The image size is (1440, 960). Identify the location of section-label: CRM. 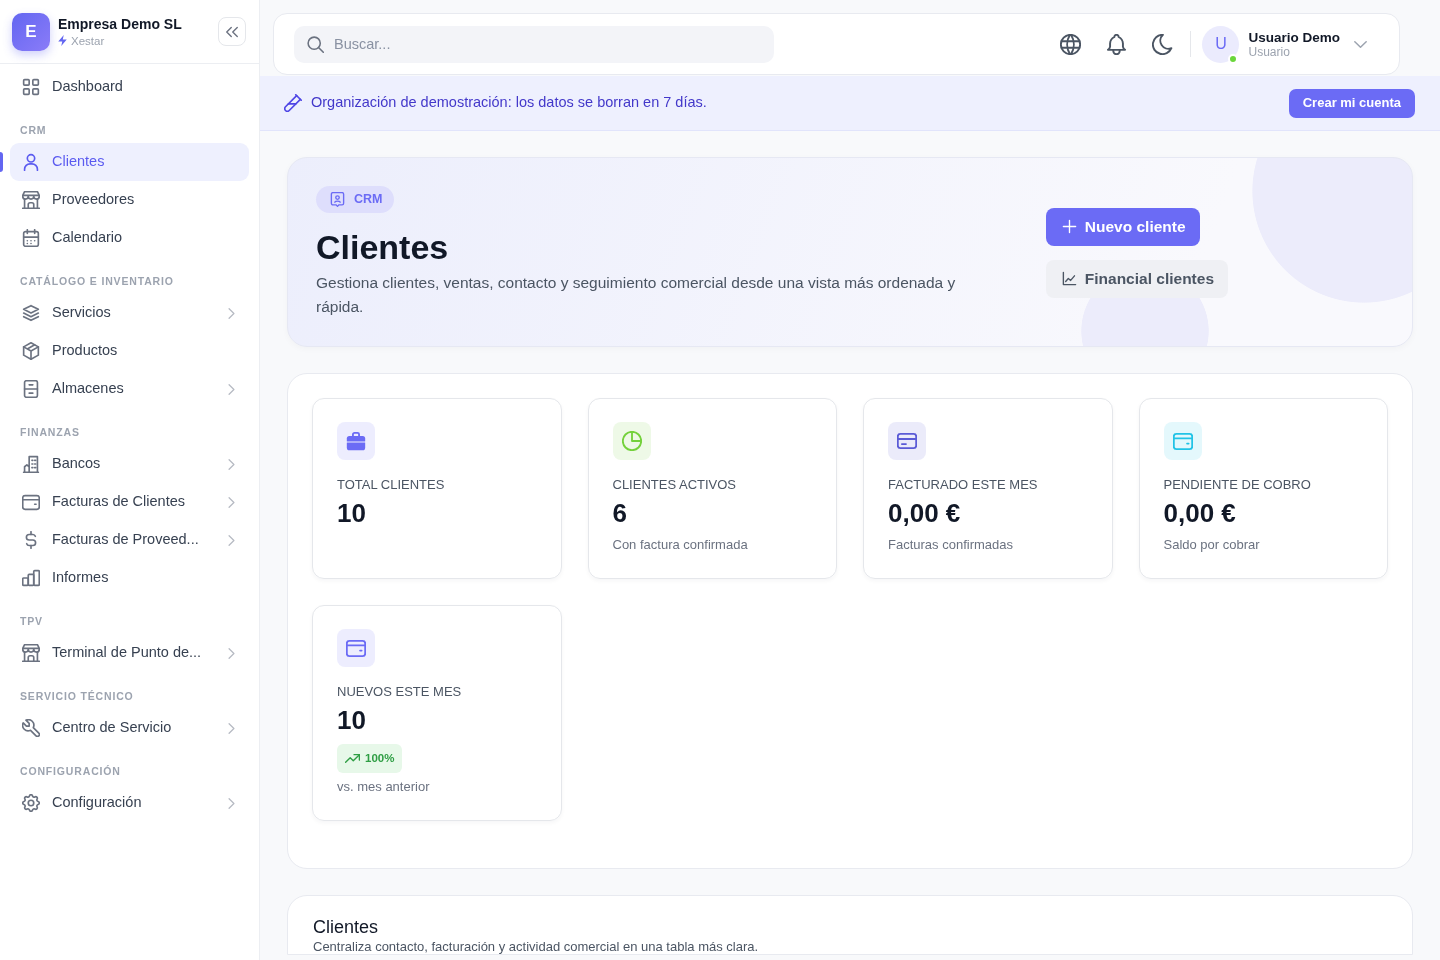
(33, 130).